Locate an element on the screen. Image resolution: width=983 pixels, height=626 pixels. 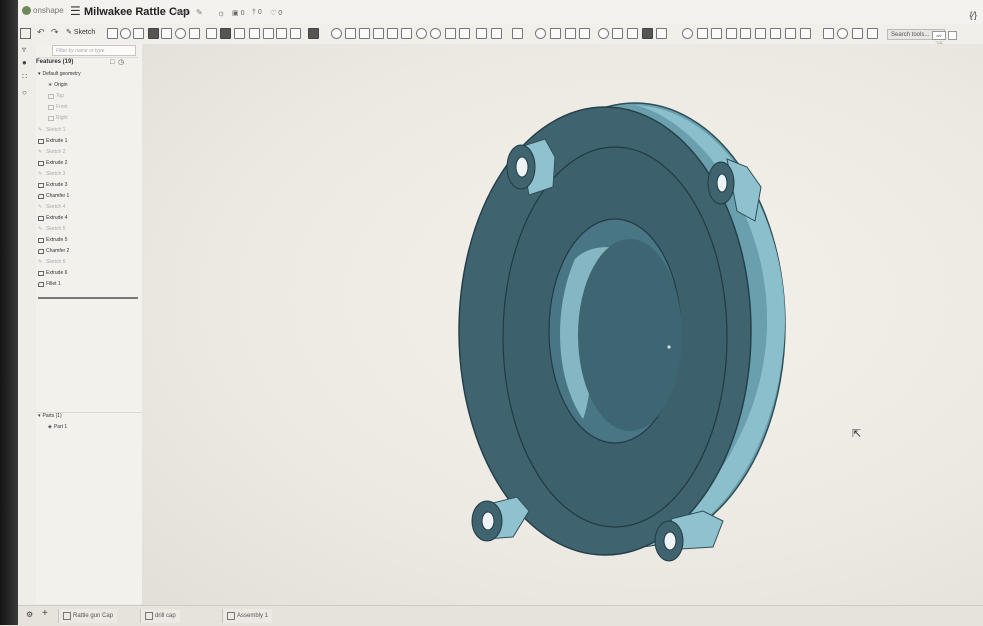
geometry-item: Top is located at coordinates (56, 96).